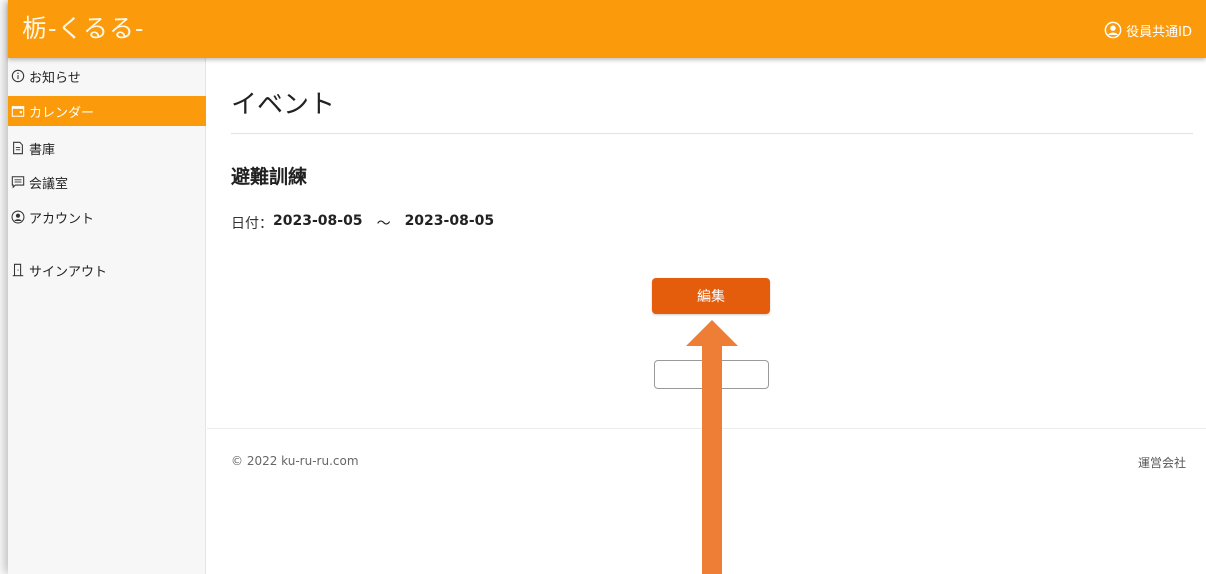  What do you see at coordinates (68, 272) in the screenshot?
I see `sidebar-item-label: サインアウト` at bounding box center [68, 272].